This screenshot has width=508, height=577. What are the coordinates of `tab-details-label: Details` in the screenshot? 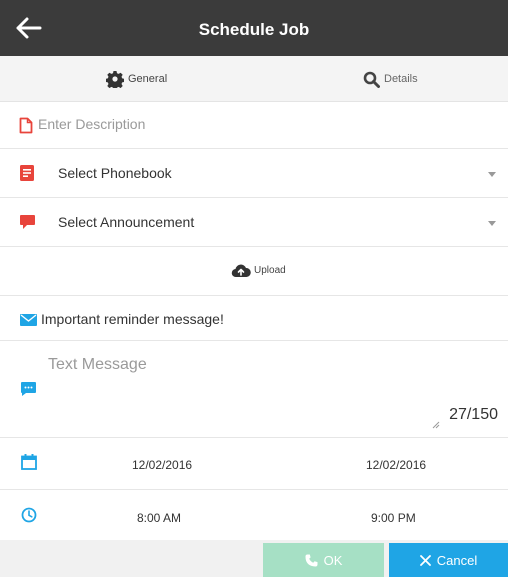 It's located at (401, 79).